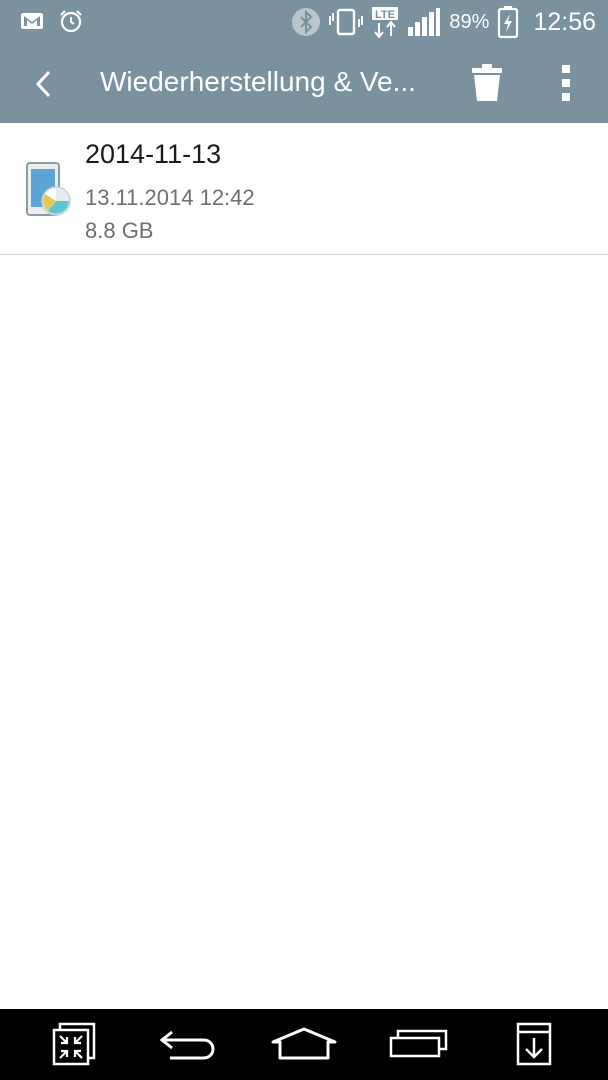  What do you see at coordinates (508, 22) in the screenshot?
I see `battery-charging-icon` at bounding box center [508, 22].